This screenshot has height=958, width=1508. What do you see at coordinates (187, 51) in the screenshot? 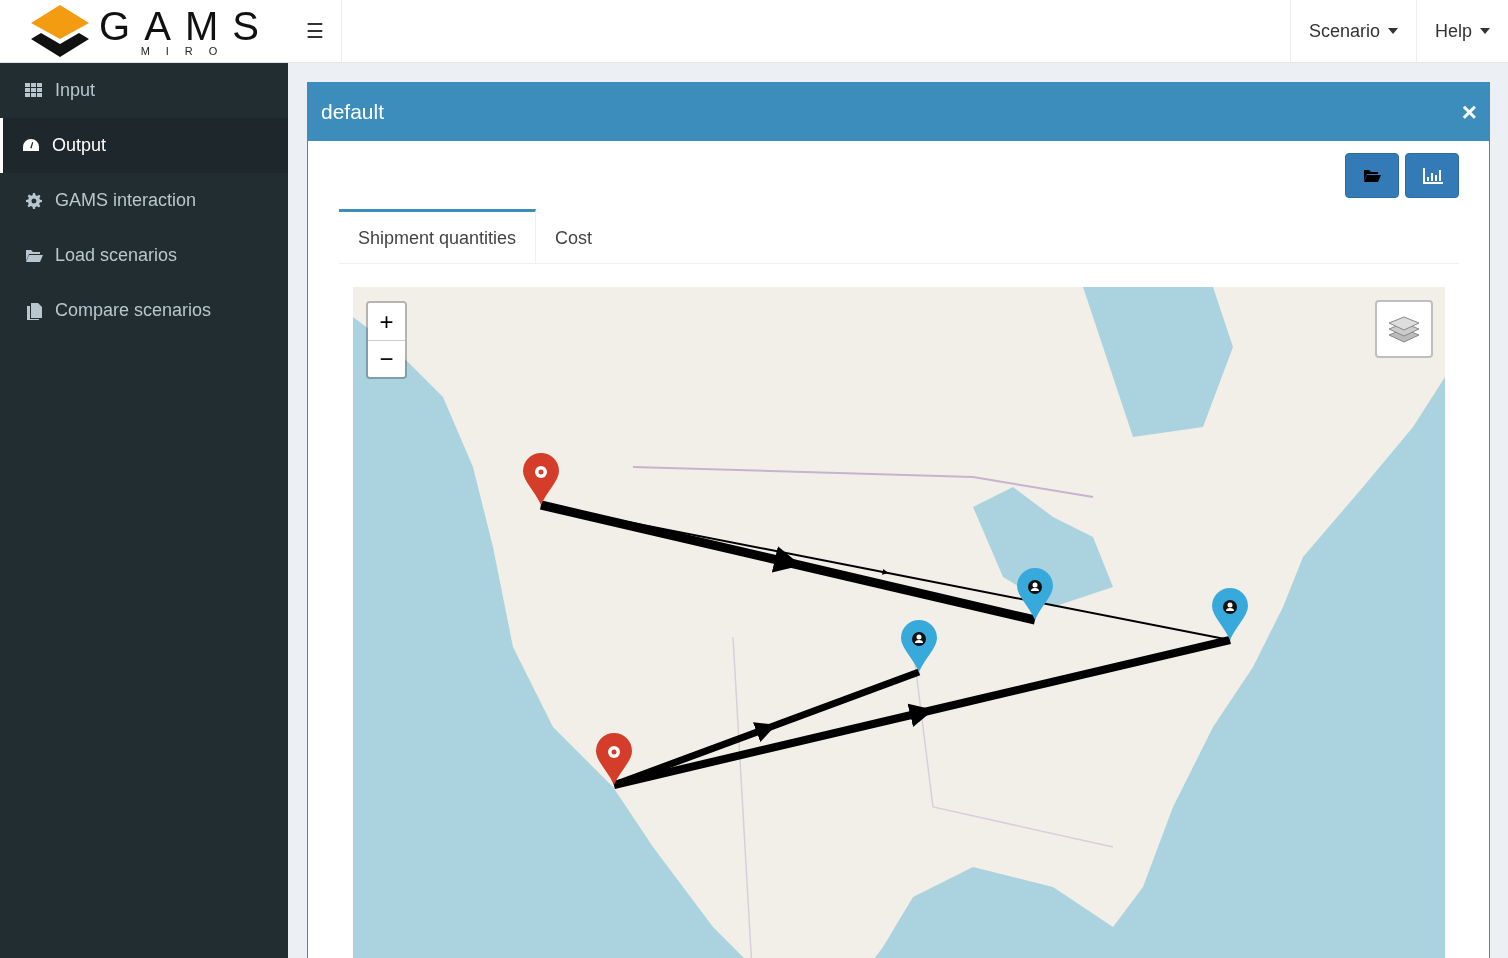
I see `logo-subtitle: MIRO` at bounding box center [187, 51].